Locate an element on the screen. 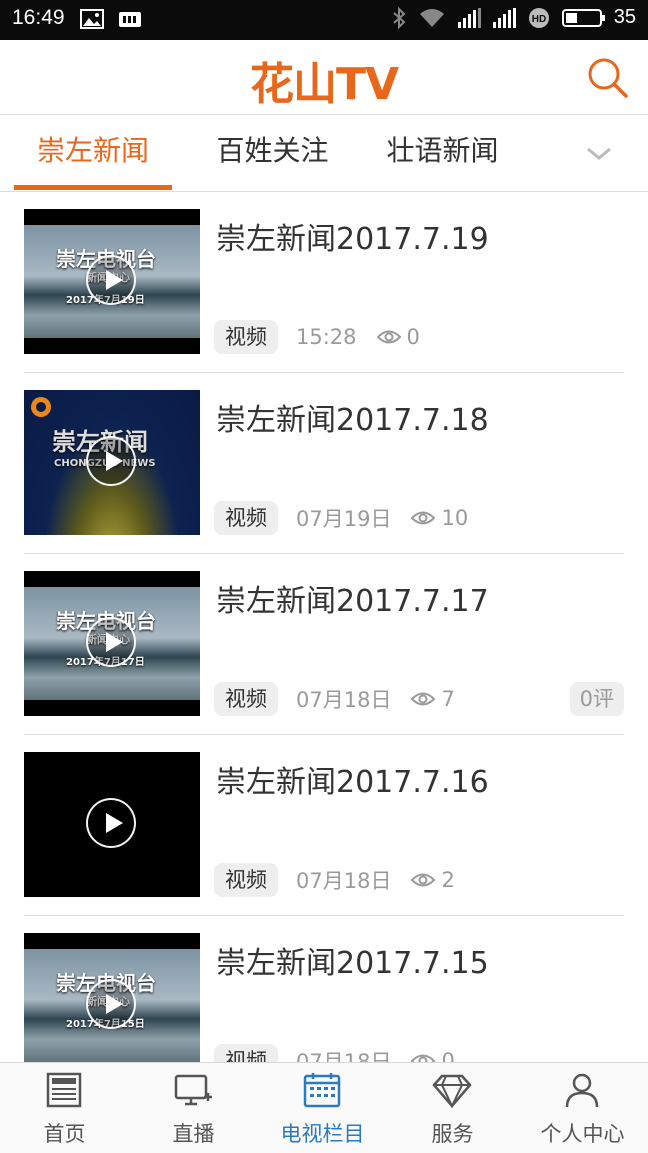 Image resolution: width=648 pixels, height=1153 pixels. video-thumbnail: 崇左电视台 新闻中心 2017年7月19日 is located at coordinates (112, 281).